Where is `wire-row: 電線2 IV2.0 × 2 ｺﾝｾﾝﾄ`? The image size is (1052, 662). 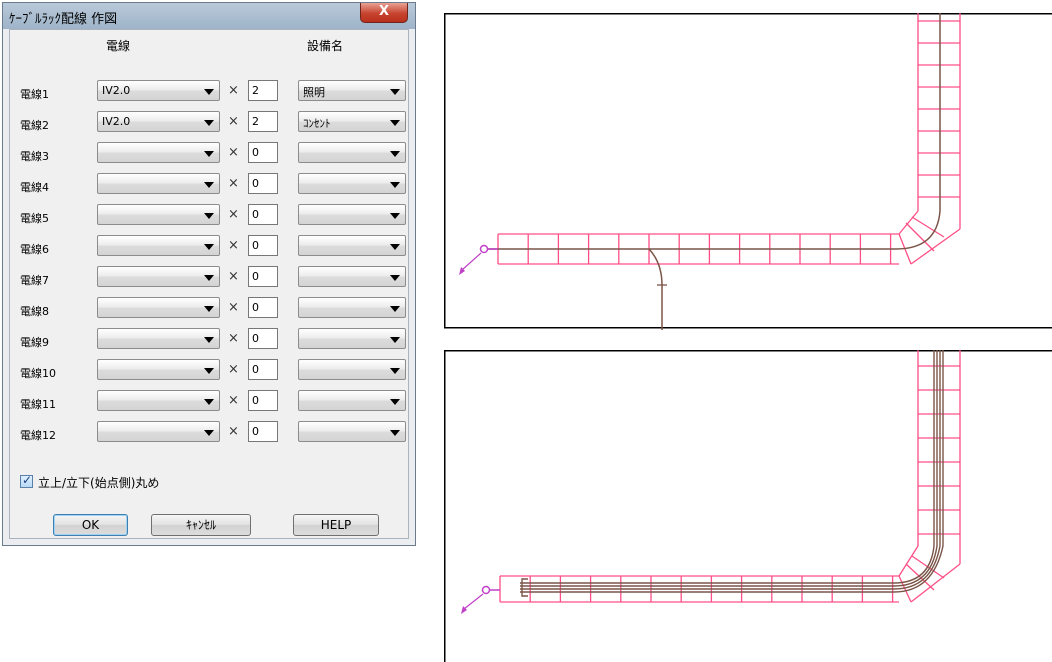 wire-row: 電線2 IV2.0 × 2 ｺﾝｾﾝﾄ is located at coordinates (209, 123).